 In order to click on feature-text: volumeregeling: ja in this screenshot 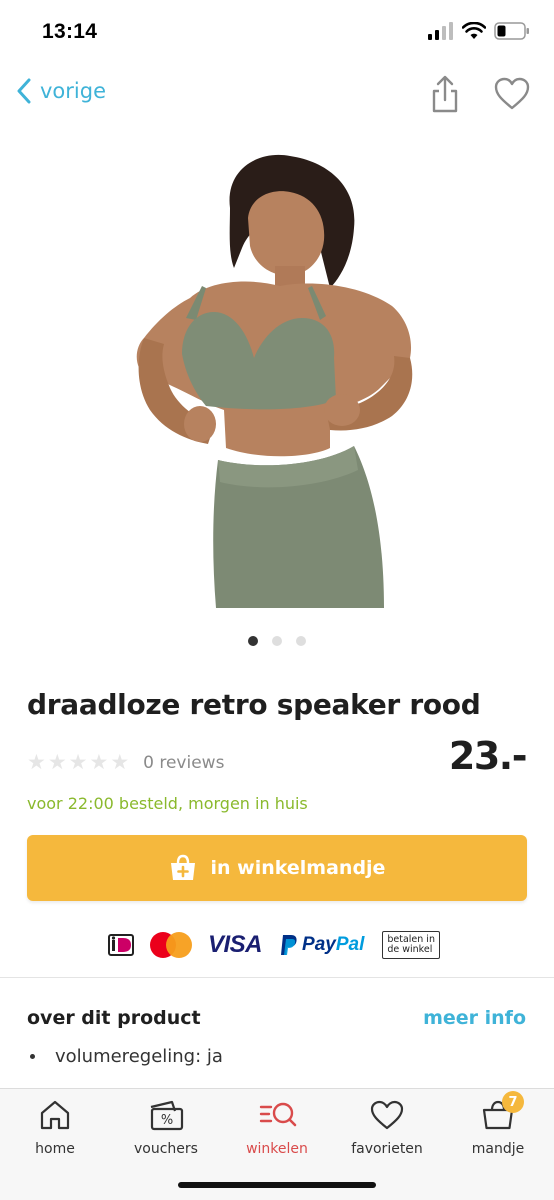, I will do `click(139, 1056)`.